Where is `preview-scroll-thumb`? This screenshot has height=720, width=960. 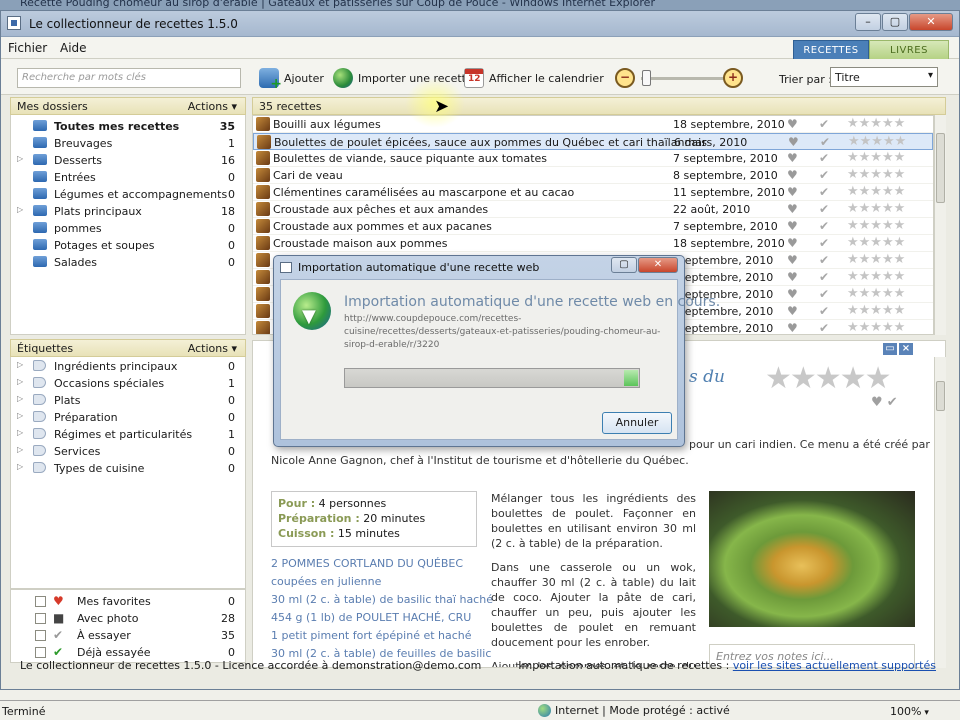
preview-scroll-thumb is located at coordinates (940, 396).